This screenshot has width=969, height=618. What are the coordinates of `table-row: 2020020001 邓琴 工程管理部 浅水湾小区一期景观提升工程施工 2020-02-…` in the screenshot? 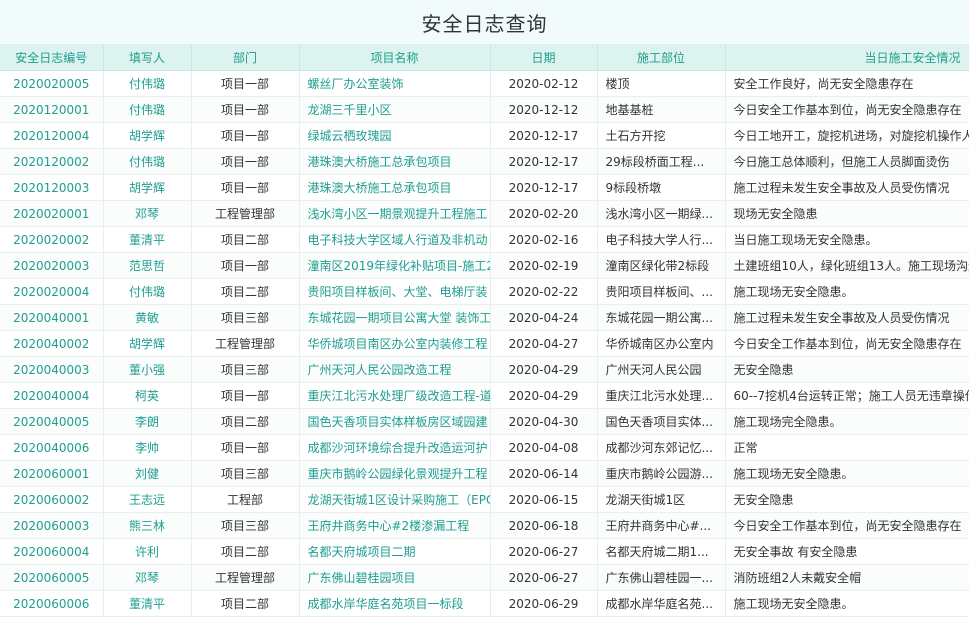 It's located at (484, 213).